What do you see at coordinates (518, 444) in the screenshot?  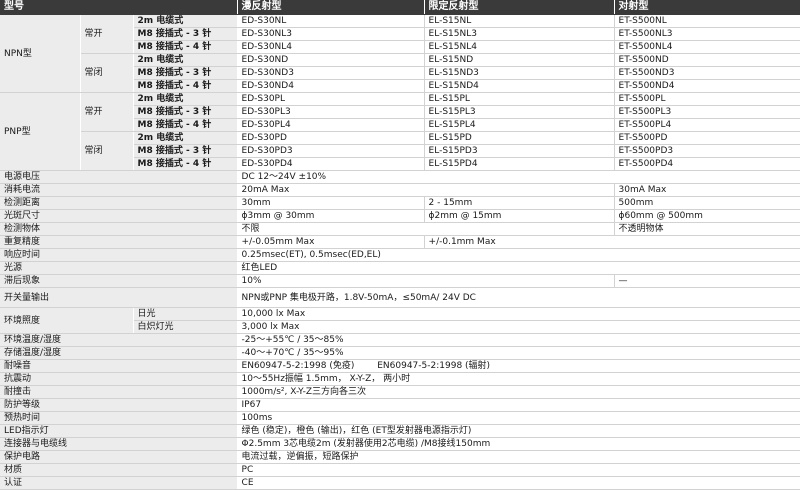 I see `spec-value: Φ2.5mm 3芯电缆2m (发射器使用2芯电缆) /M8接线150mm` at bounding box center [518, 444].